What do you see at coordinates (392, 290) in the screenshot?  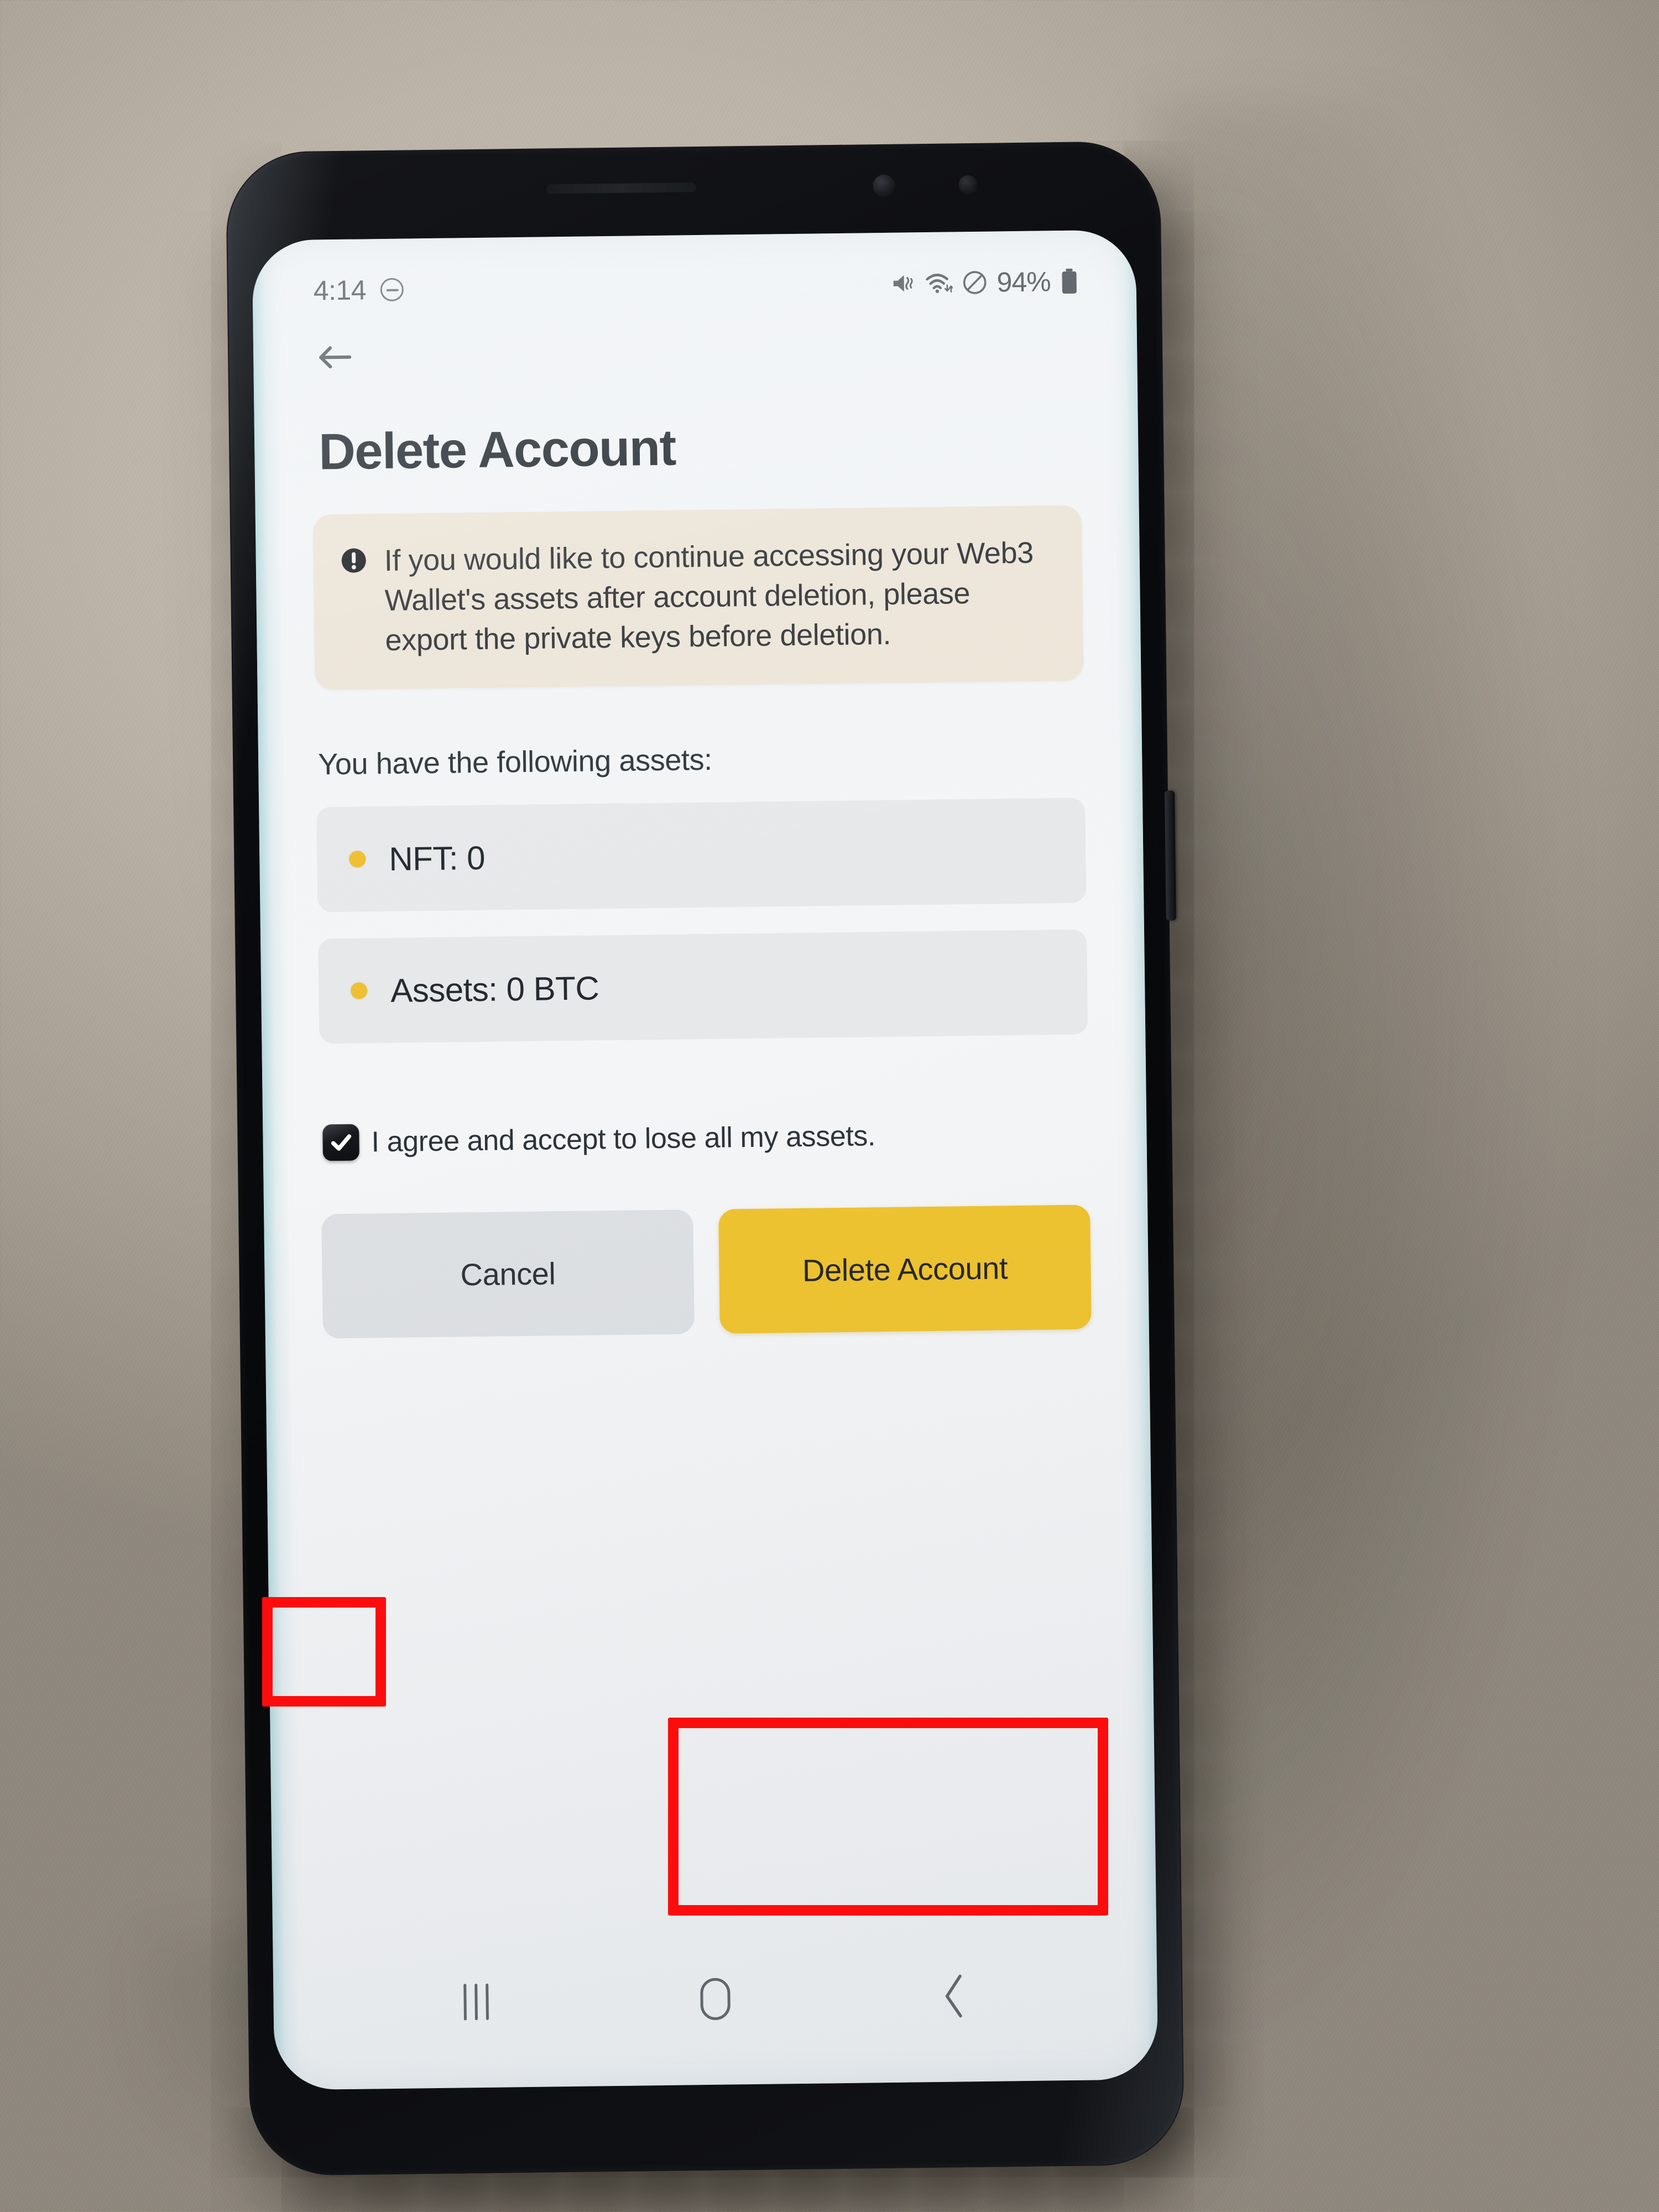 I see `do-not-disturb-minus-icon` at bounding box center [392, 290].